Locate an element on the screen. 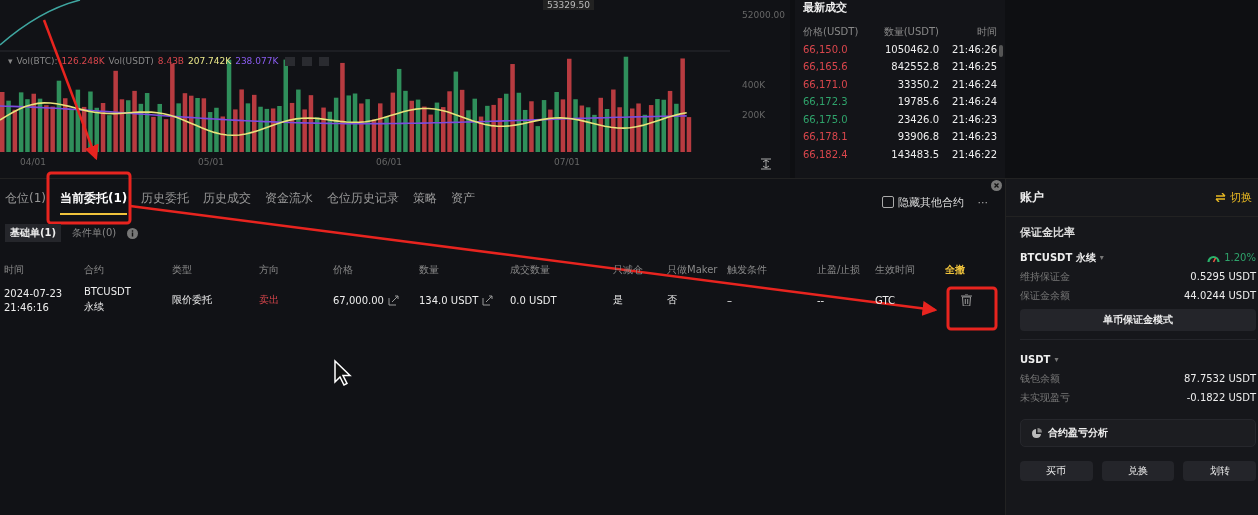  swap-icon is located at coordinates (1220, 197).